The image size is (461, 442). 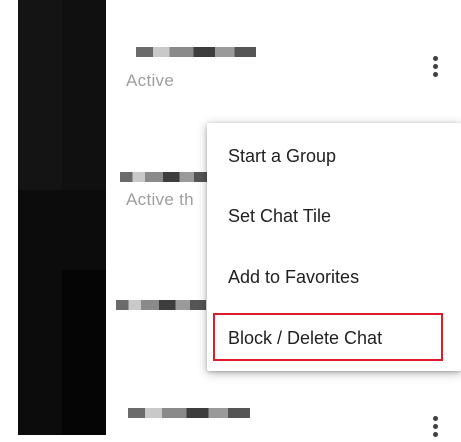 I want to click on chat-list-item, so click(x=283, y=408).